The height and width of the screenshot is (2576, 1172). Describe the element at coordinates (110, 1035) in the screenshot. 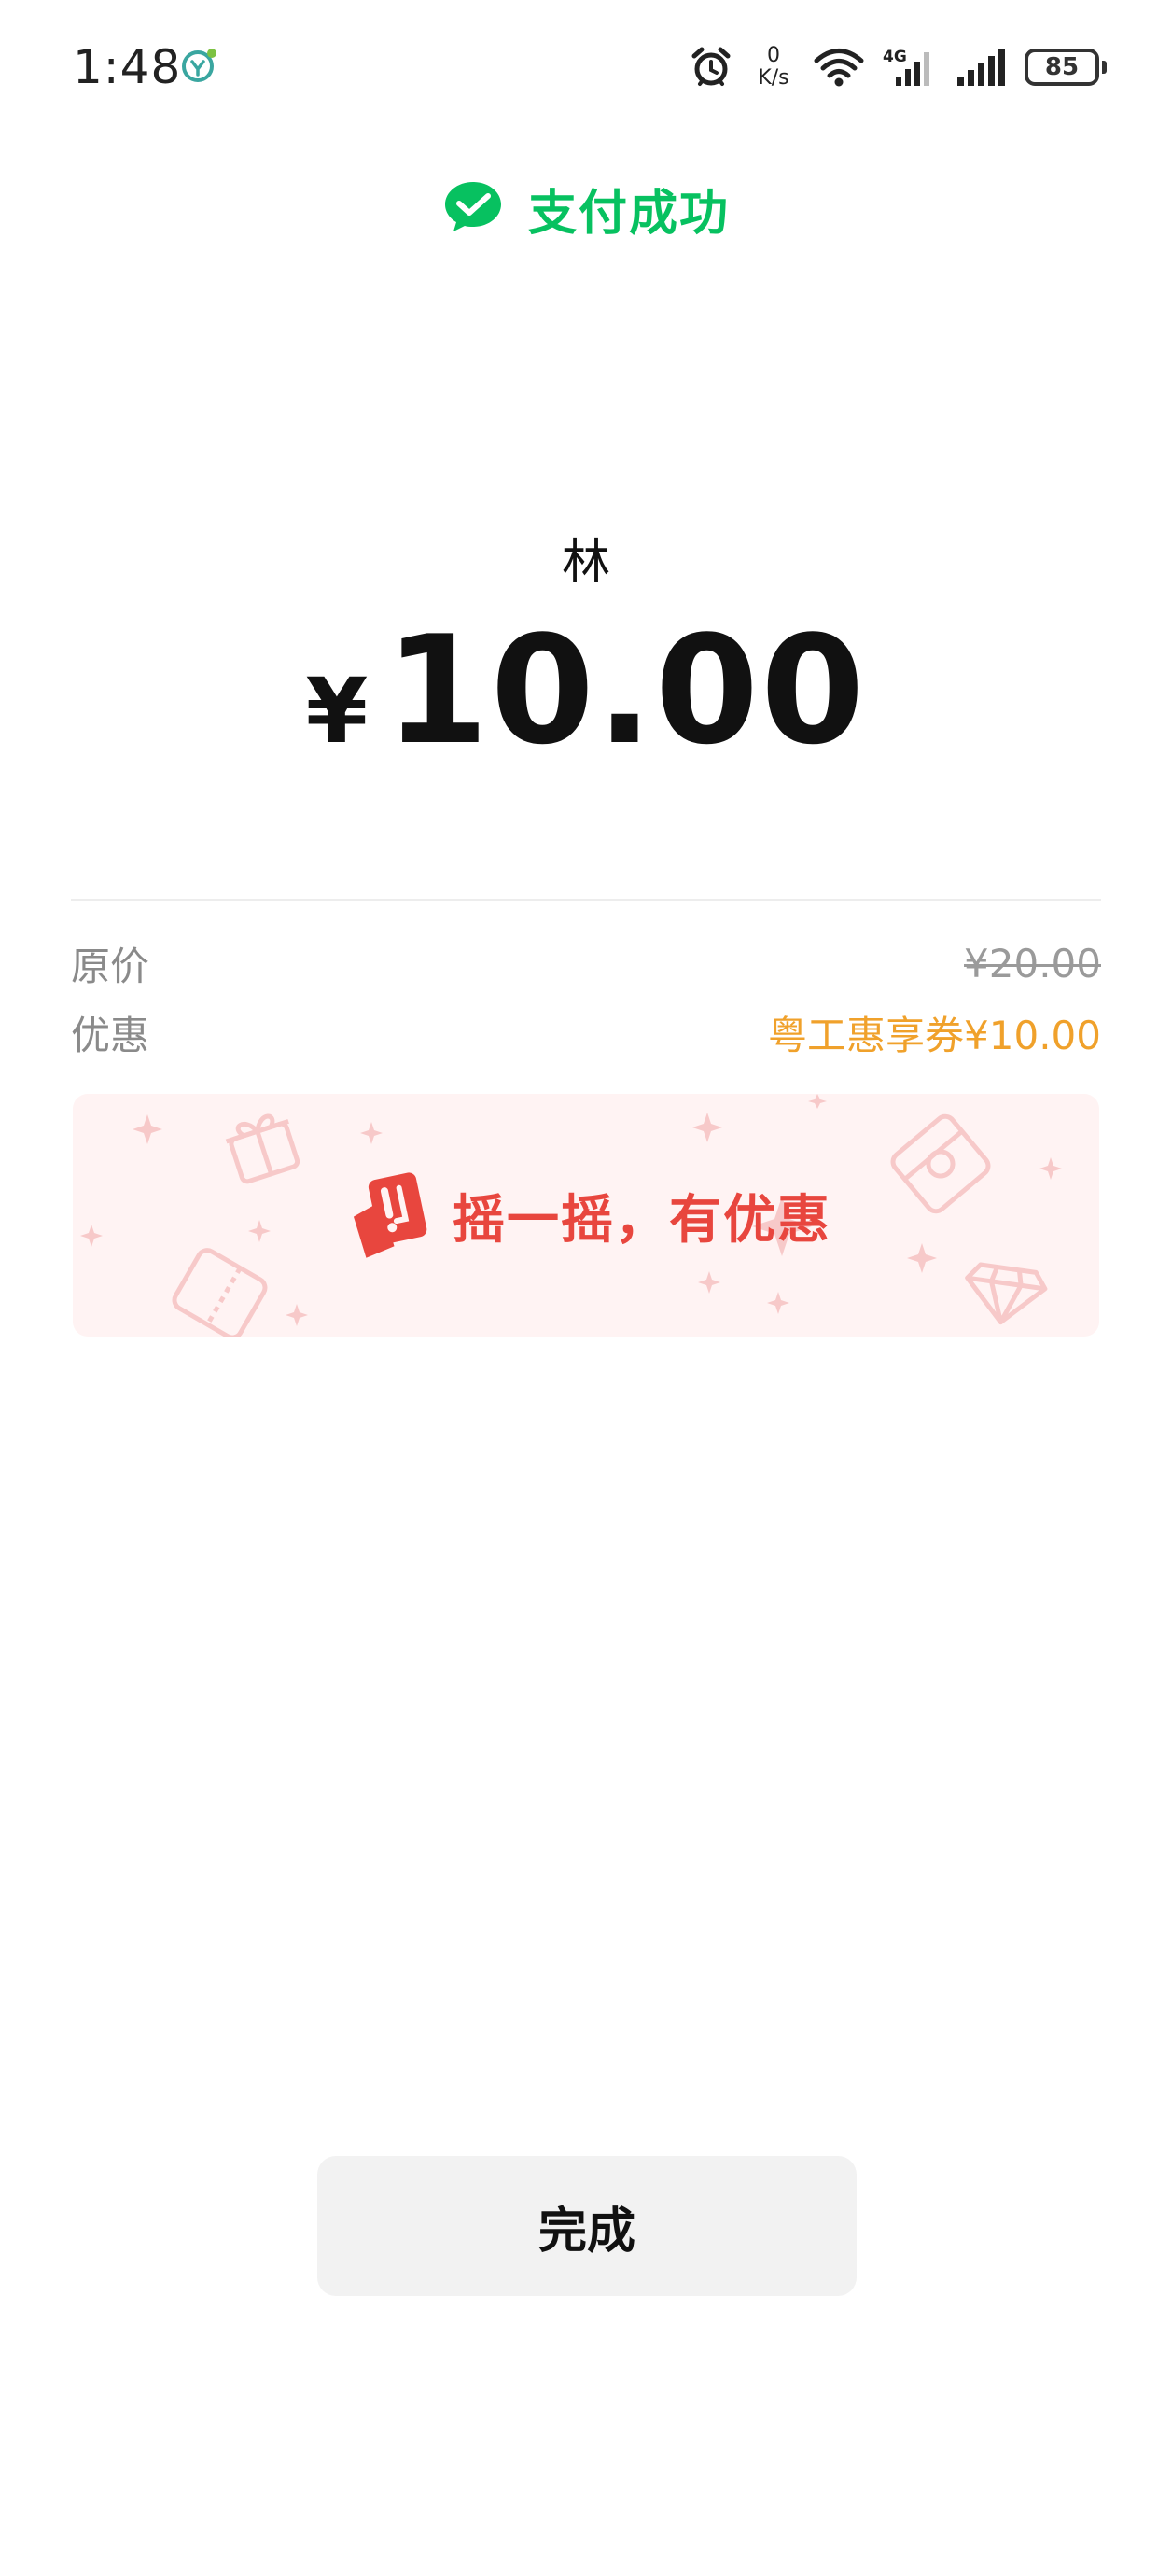

I see `discount-label: 优惠` at that location.